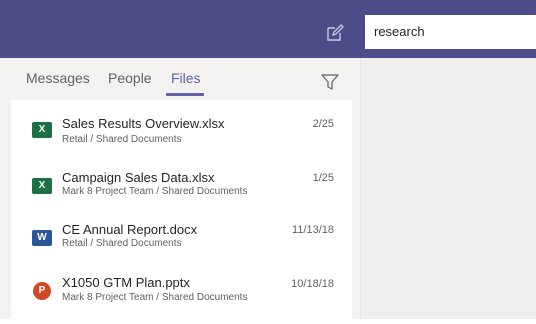 The height and width of the screenshot is (324, 536). Describe the element at coordinates (323, 124) in the screenshot. I see `file-date: 2/25` at that location.